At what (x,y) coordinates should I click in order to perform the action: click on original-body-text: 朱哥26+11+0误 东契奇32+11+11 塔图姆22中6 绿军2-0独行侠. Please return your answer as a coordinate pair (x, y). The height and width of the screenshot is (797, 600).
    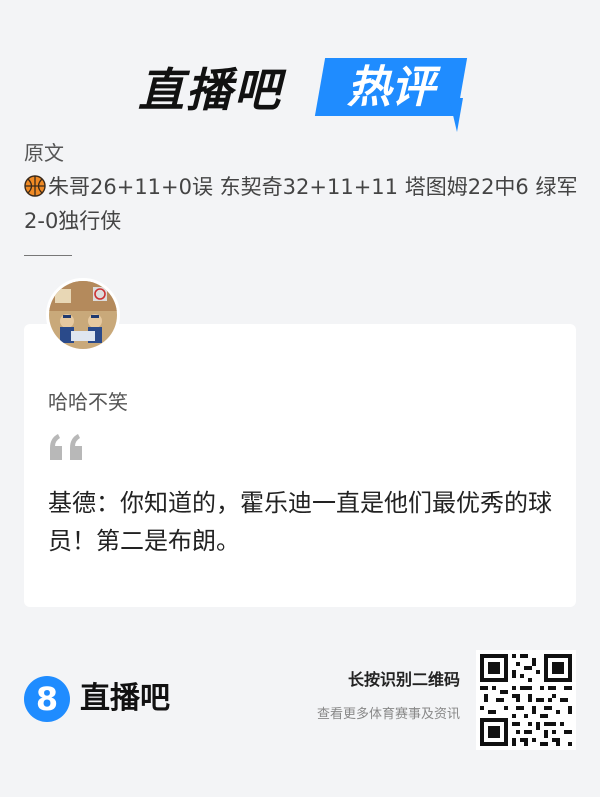
    Looking at the image, I should click on (301, 204).